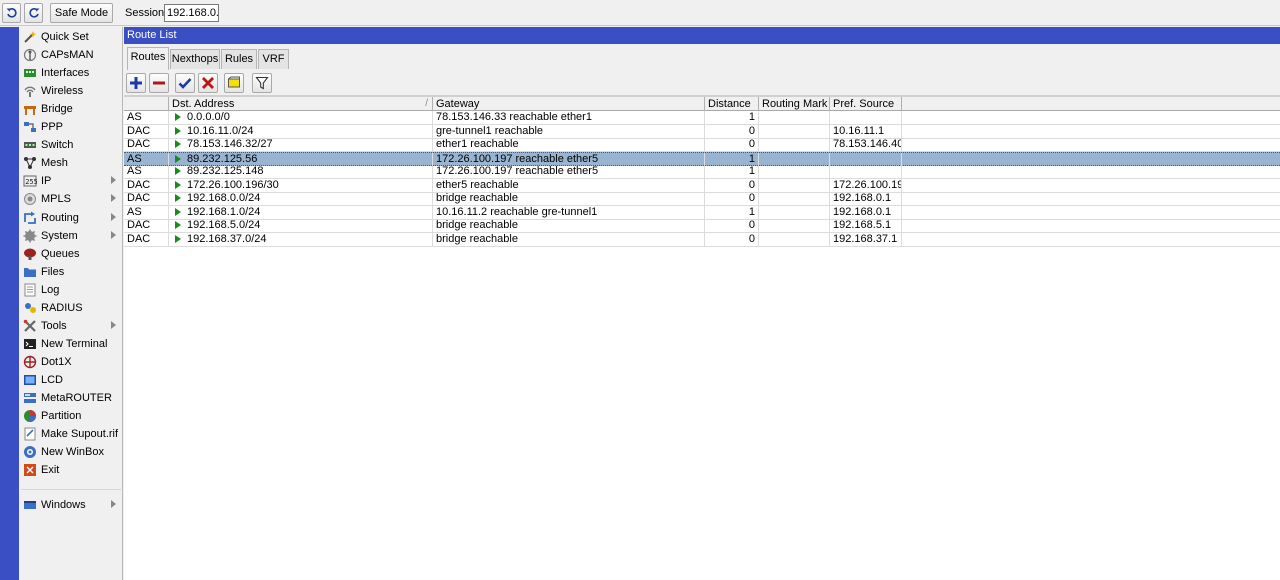 The height and width of the screenshot is (580, 1280). Describe the element at coordinates (569, 159) in the screenshot. I see `cell-gateway: 172.26.100.197 reachable ether5` at that location.